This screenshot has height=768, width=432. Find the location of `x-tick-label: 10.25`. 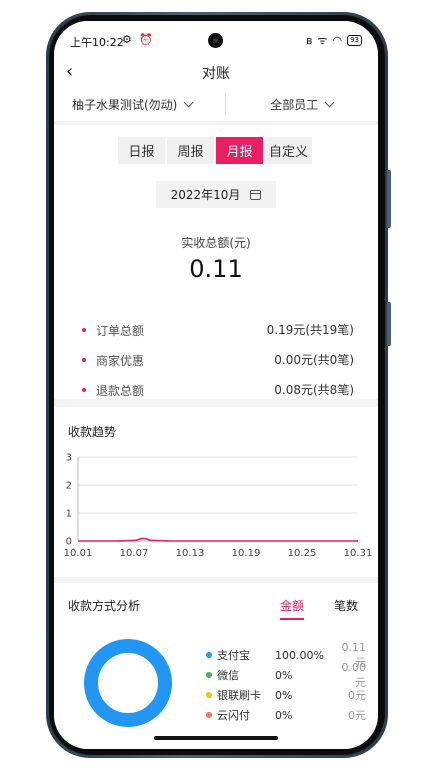

x-tick-label: 10.25 is located at coordinates (302, 553).